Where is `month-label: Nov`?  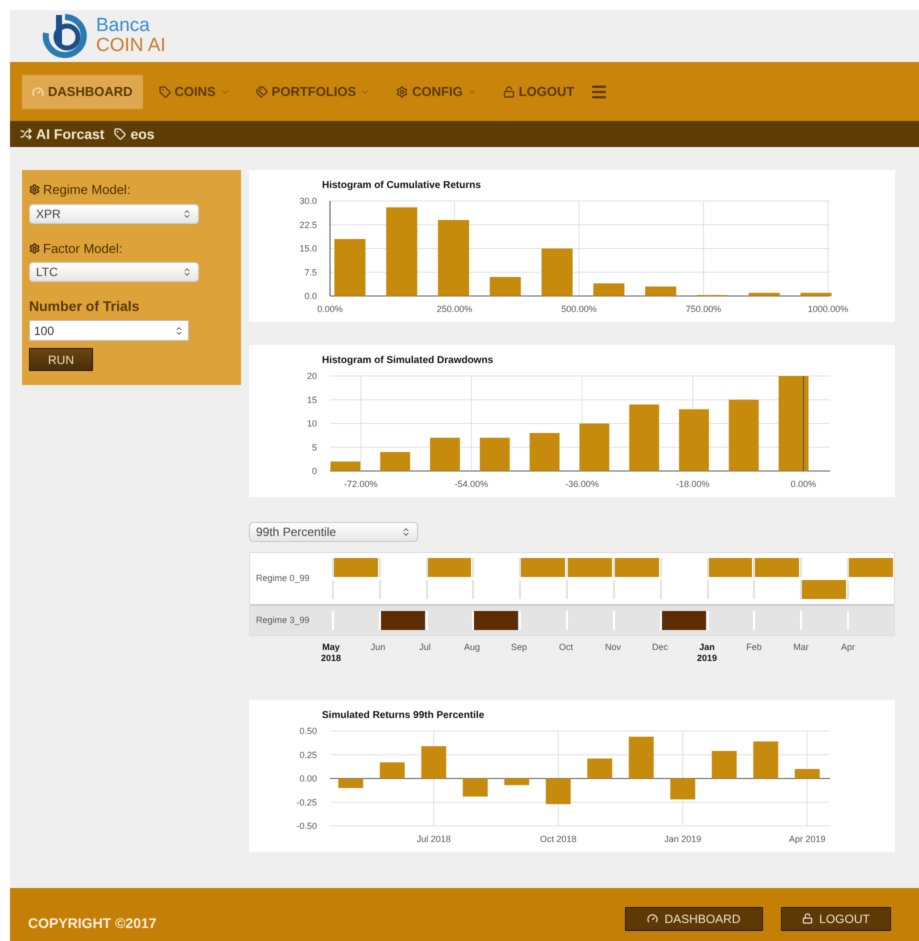
month-label: Nov is located at coordinates (613, 647).